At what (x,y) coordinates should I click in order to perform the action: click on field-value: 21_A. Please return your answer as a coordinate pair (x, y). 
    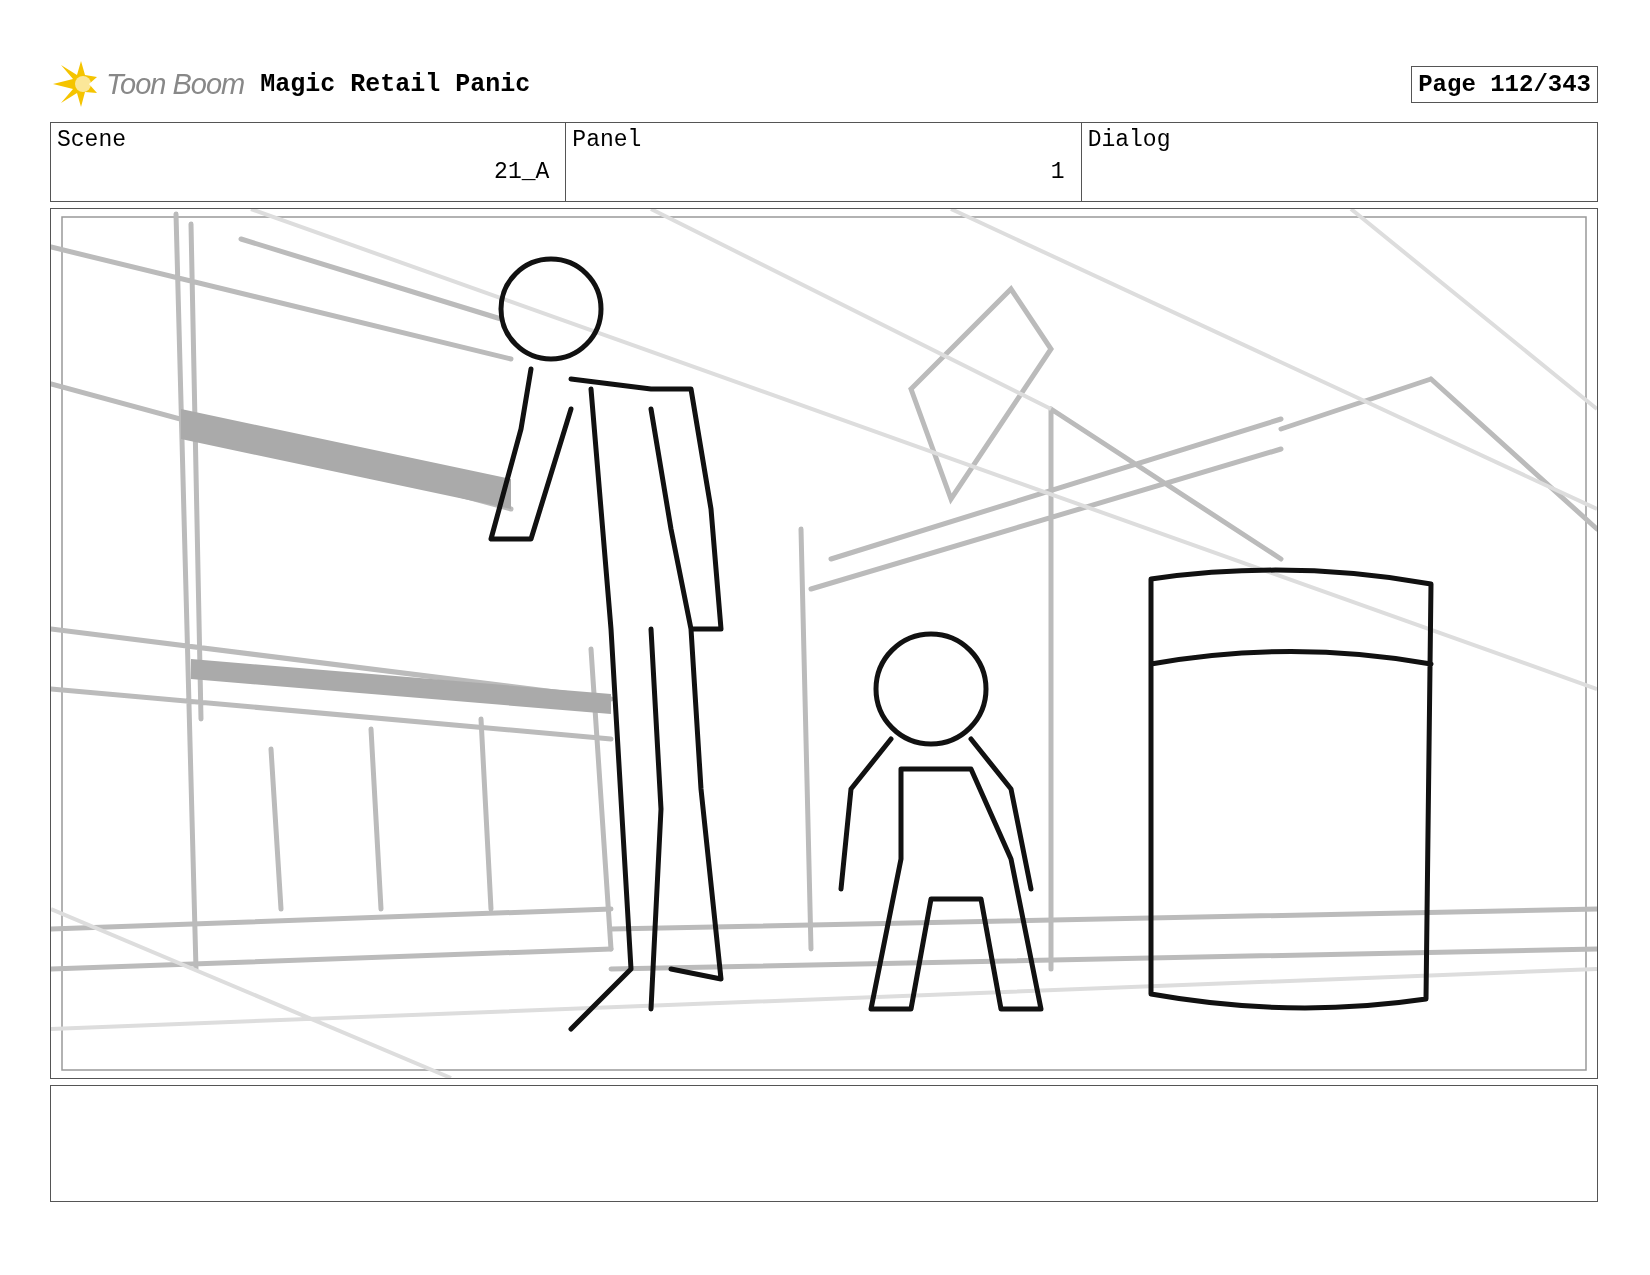
    Looking at the image, I should click on (522, 172).